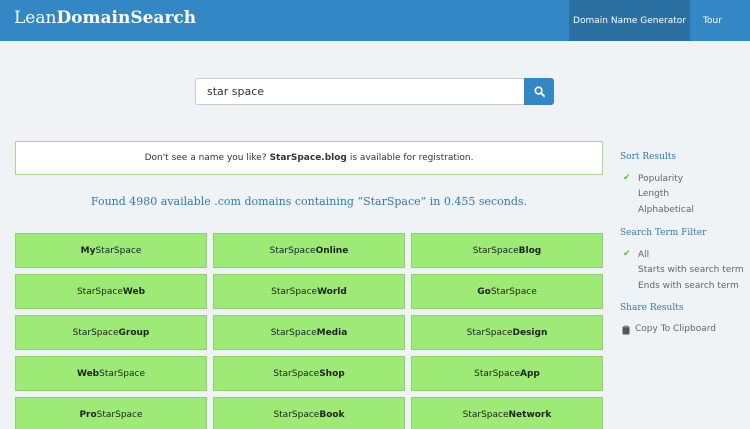 This screenshot has width=750, height=429. Describe the element at coordinates (332, 291) in the screenshot. I see `result-suffix: World` at that location.